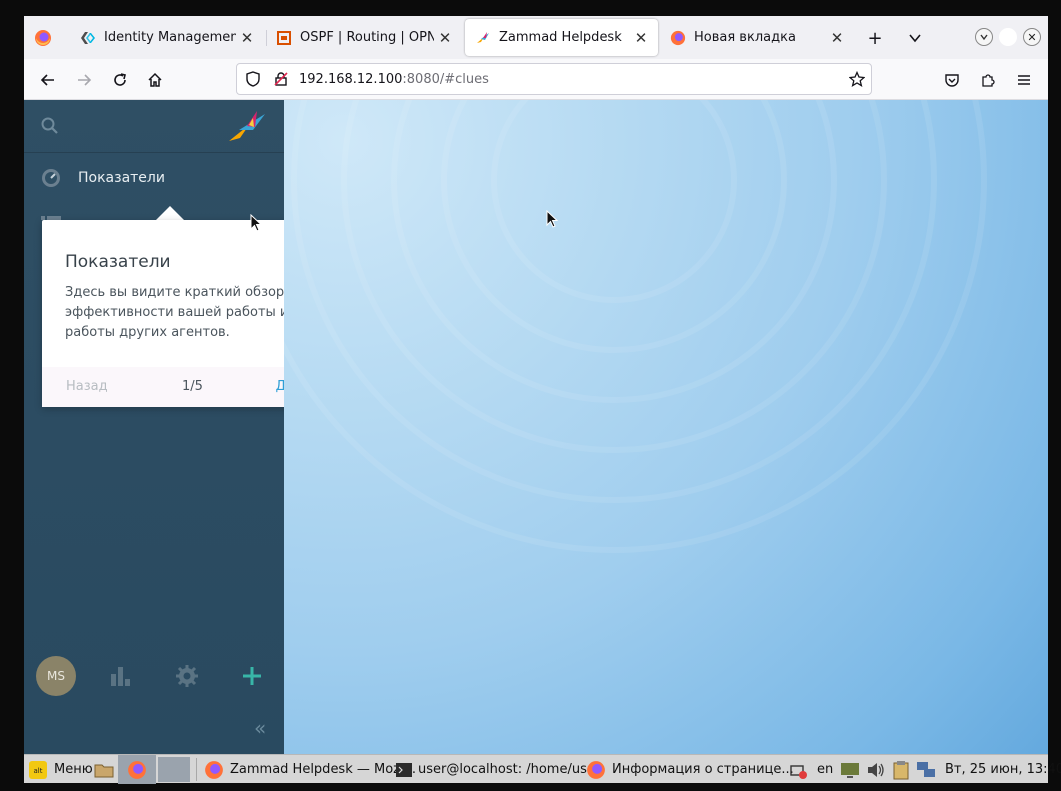  I want to click on maximize-button, so click(1008, 37).